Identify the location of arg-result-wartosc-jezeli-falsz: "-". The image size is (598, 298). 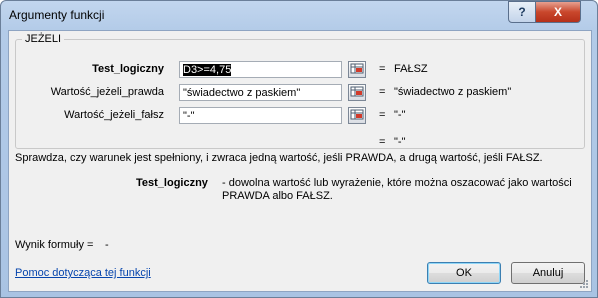
(400, 115).